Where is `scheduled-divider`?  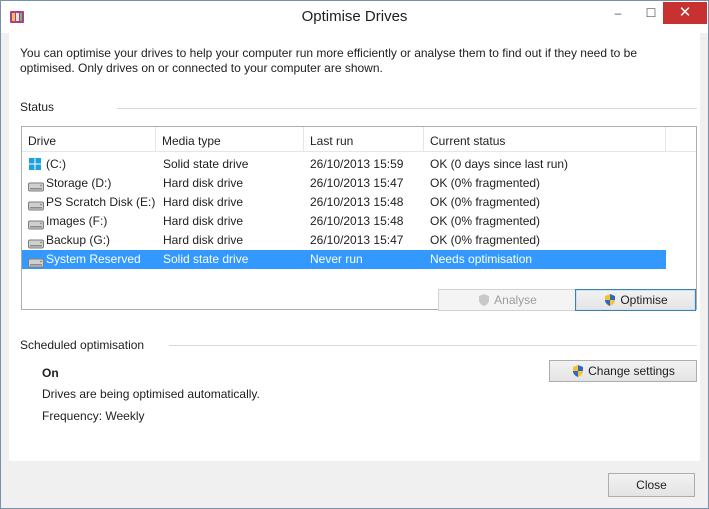 scheduled-divider is located at coordinates (433, 345).